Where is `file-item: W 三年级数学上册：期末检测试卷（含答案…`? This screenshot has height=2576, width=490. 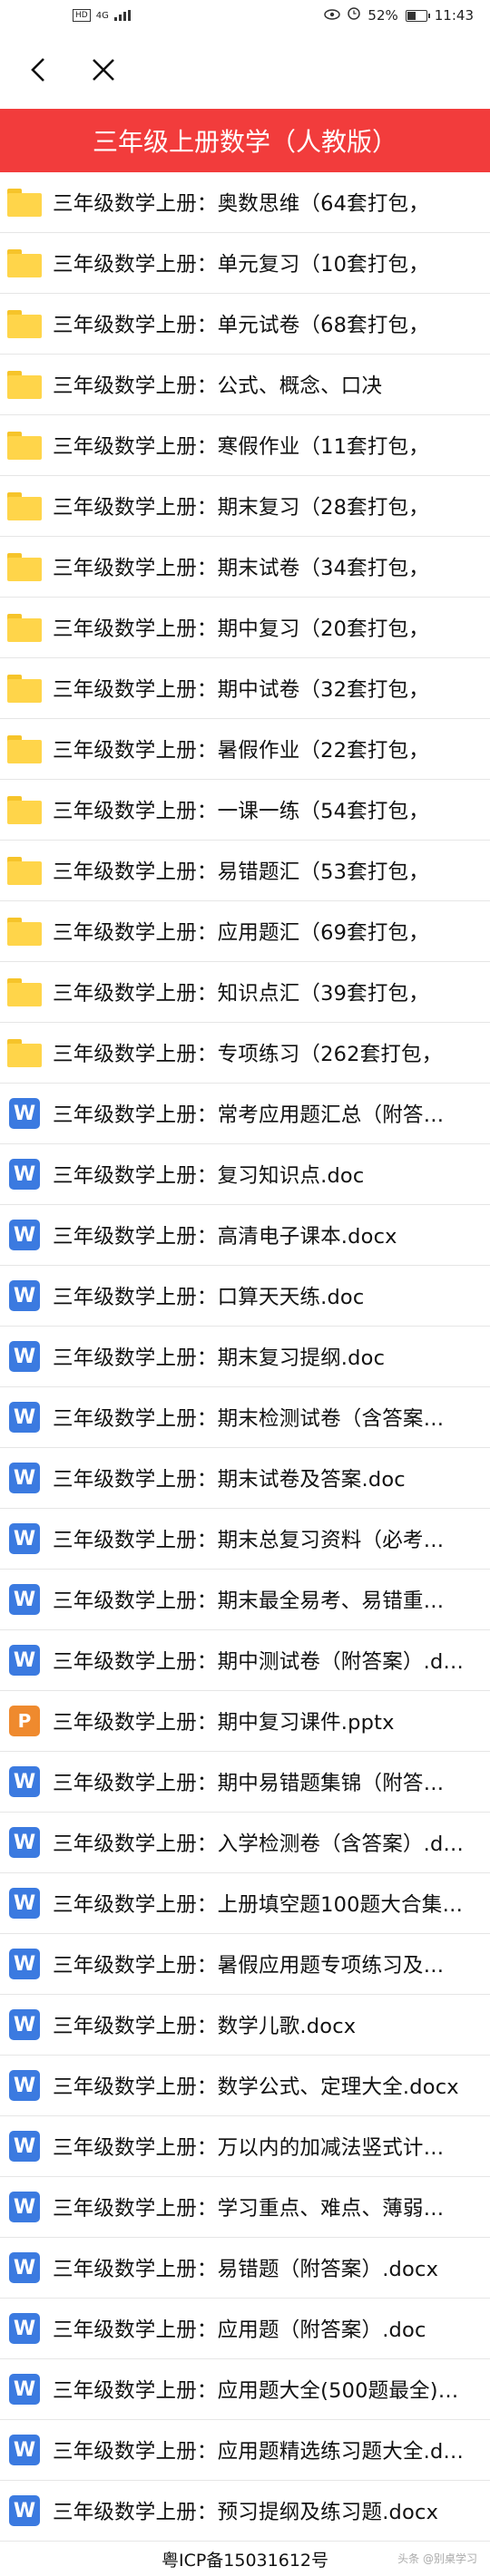
file-item: W 三年级数学上册：期末检测试卷（含答案… is located at coordinates (245, 1417).